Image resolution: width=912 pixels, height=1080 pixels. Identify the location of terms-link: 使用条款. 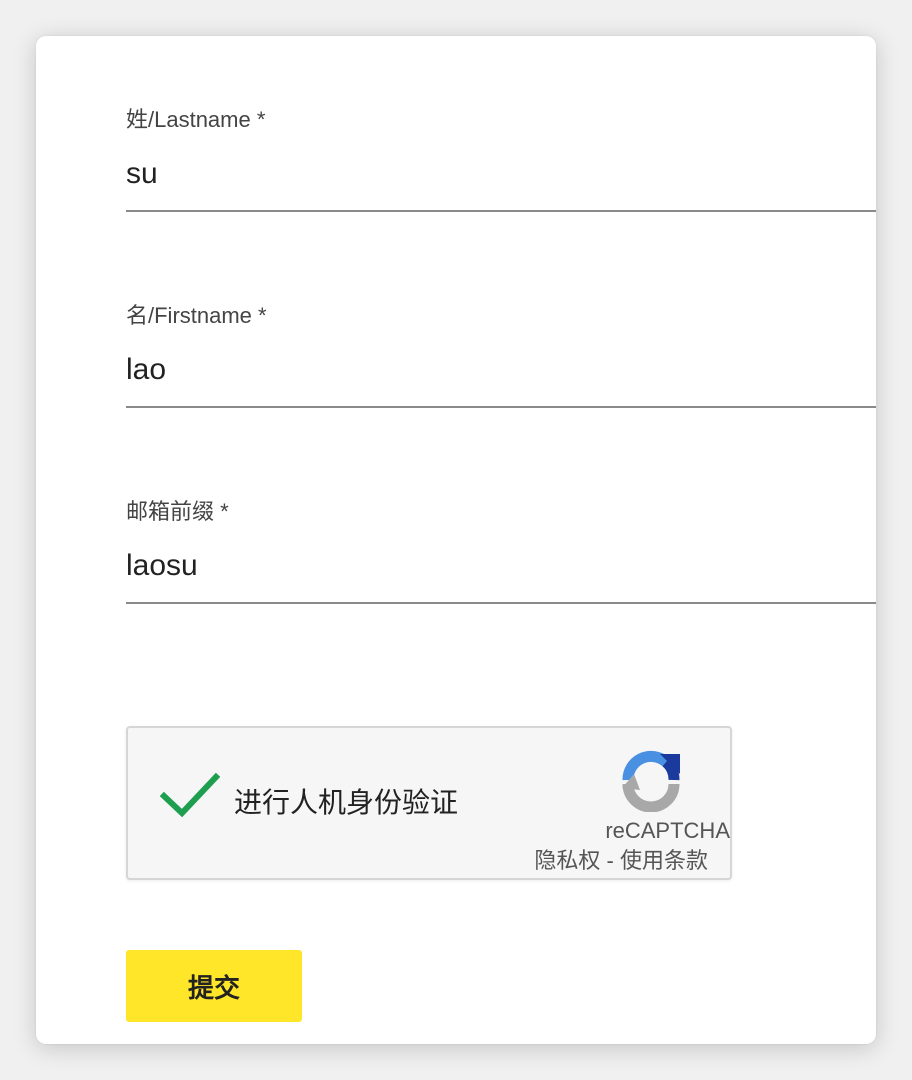
(664, 860).